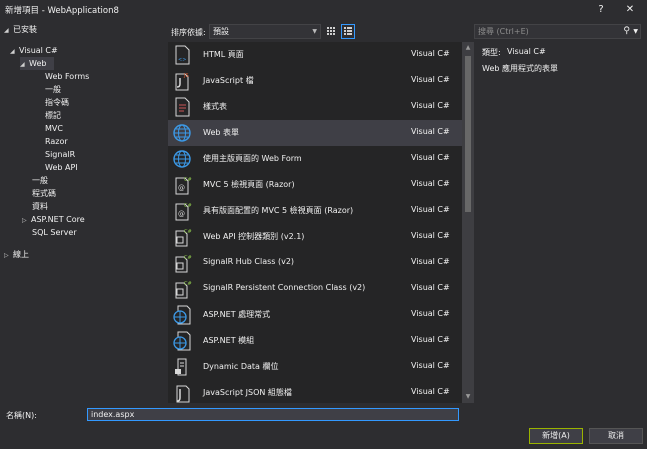 The height and width of the screenshot is (449, 647). What do you see at coordinates (182, 55) in the screenshot?
I see `html-page-icon: <>` at bounding box center [182, 55].